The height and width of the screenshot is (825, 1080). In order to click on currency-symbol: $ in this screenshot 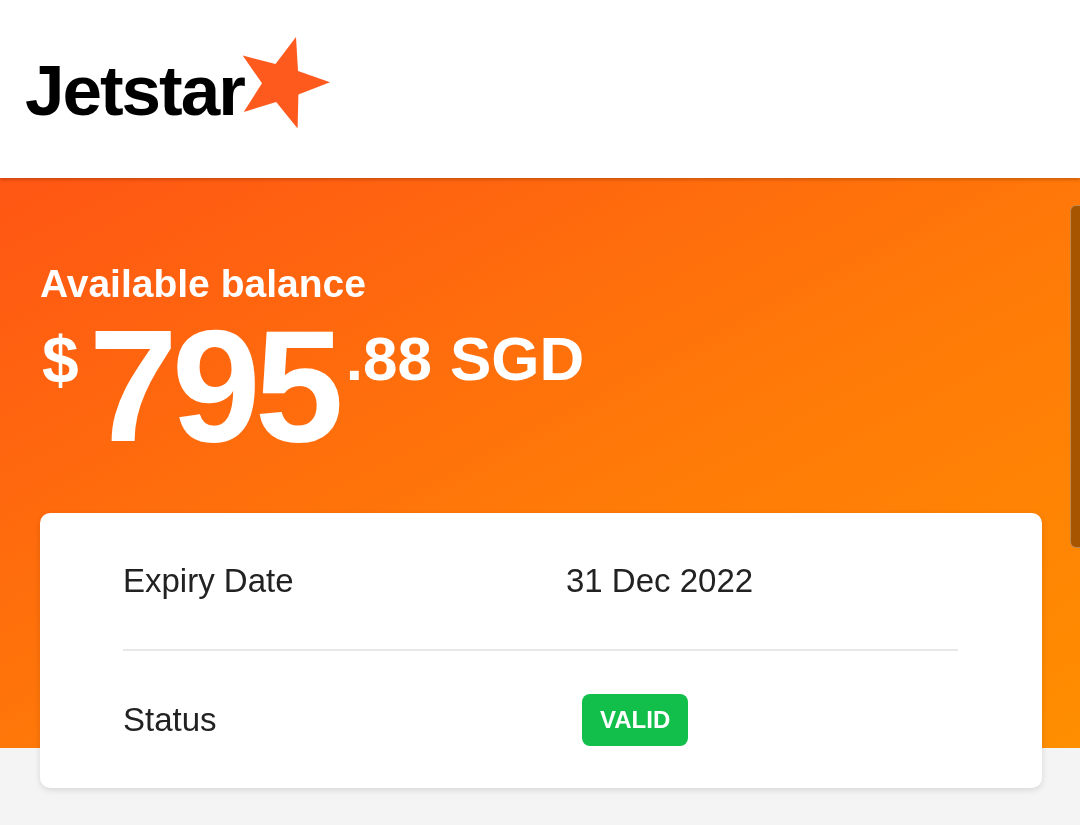, I will do `click(60, 360)`.